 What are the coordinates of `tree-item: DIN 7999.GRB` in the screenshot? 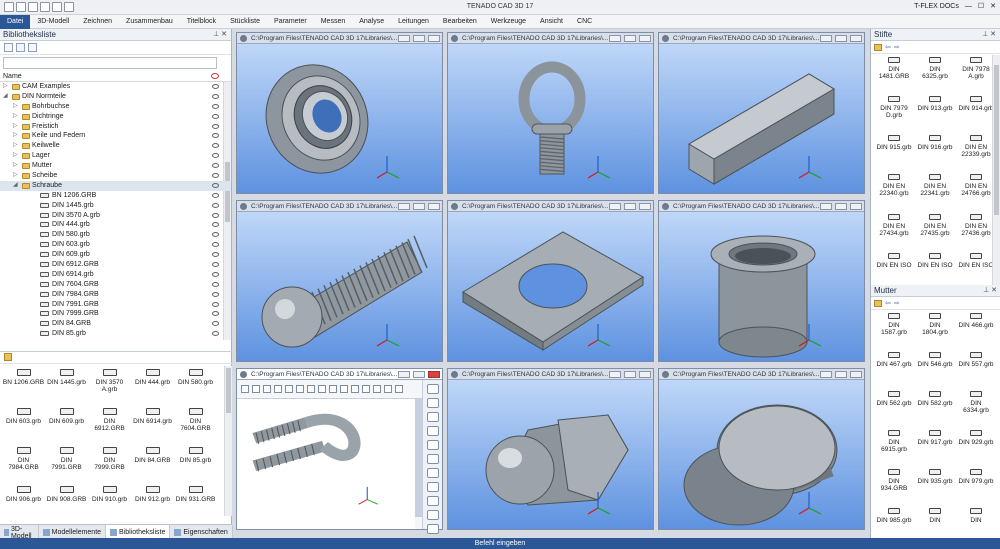 It's located at (115, 314).